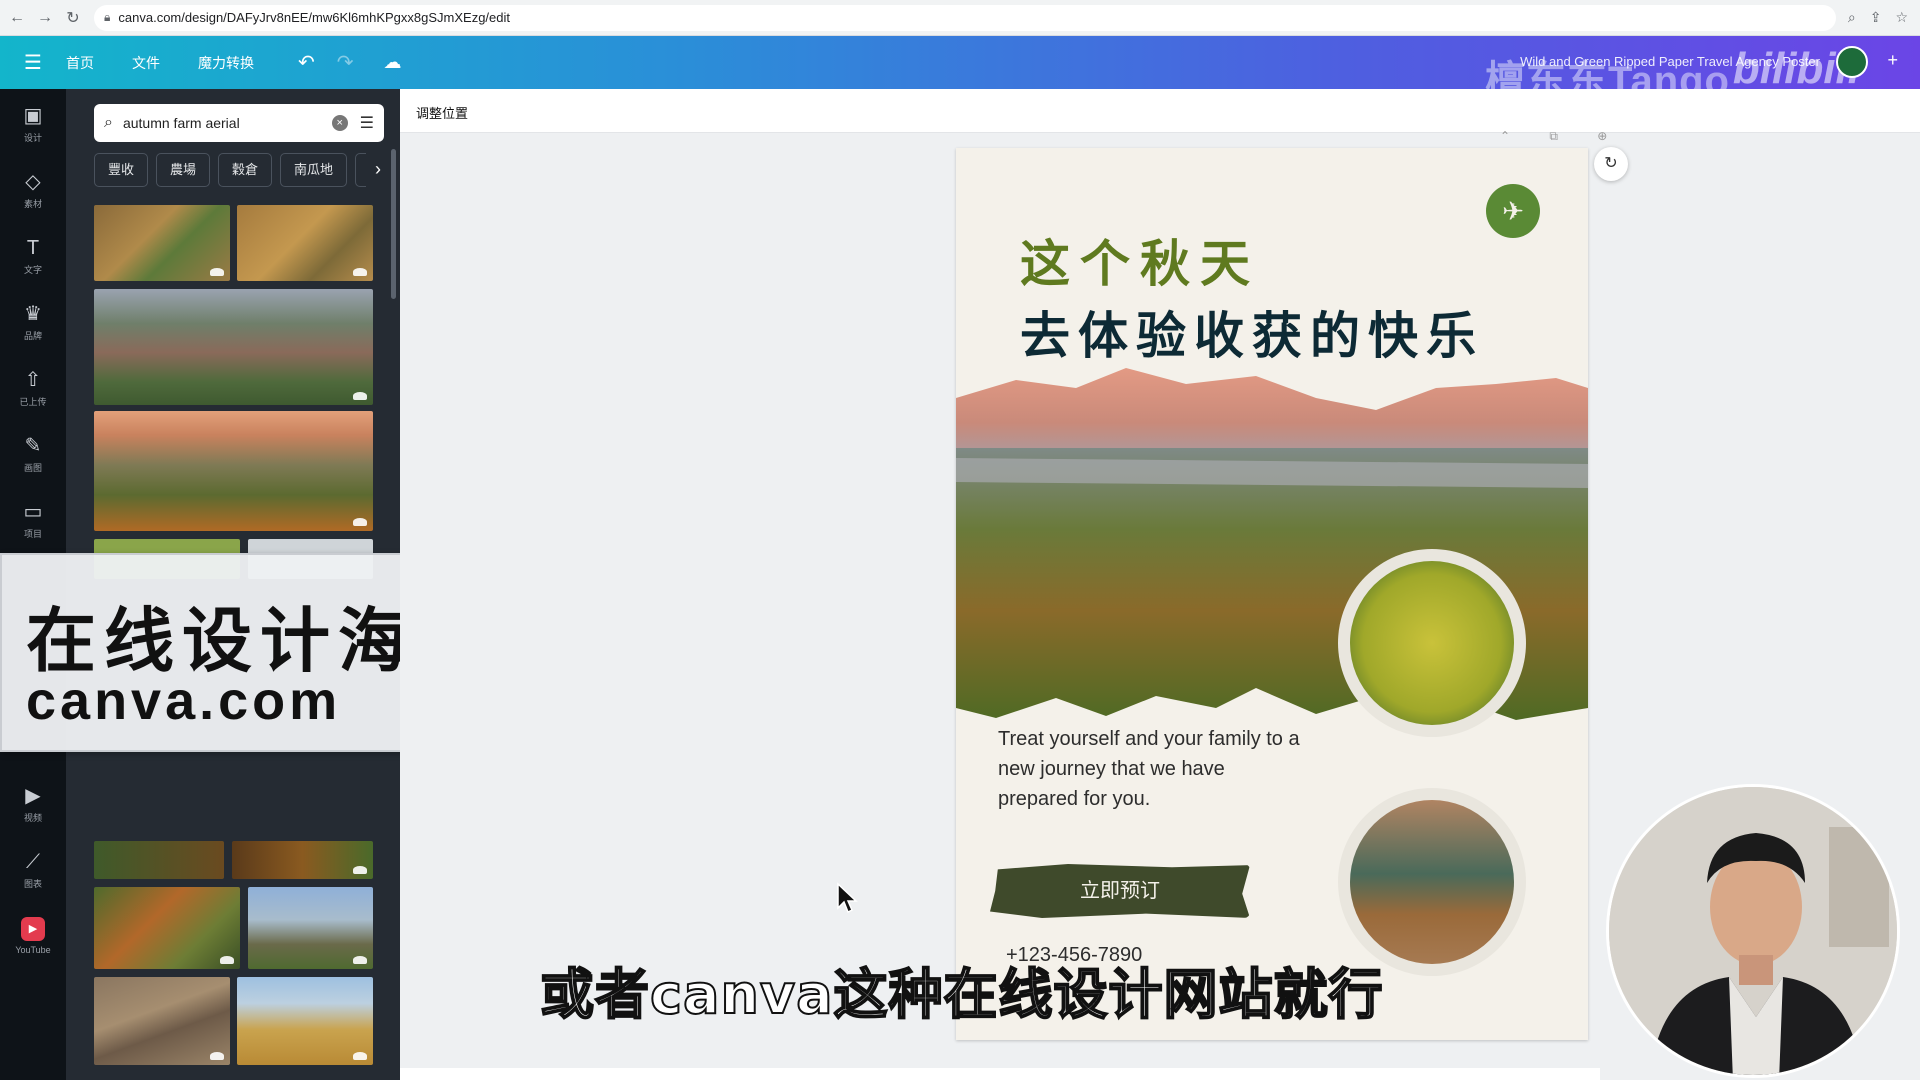  What do you see at coordinates (73, 18) in the screenshot?
I see `reload-icon: ↻` at bounding box center [73, 18].